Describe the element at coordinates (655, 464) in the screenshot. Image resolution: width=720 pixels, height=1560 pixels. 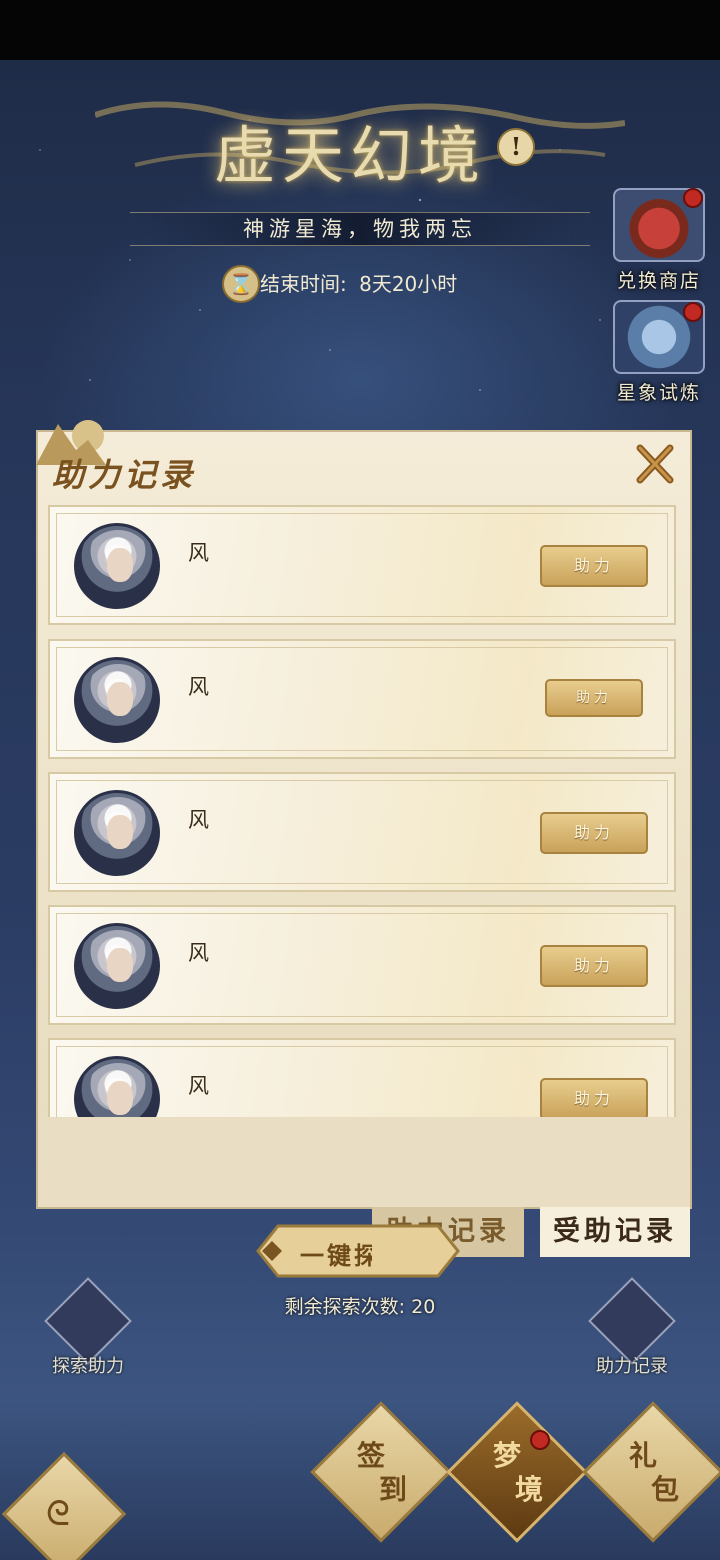
I see `close-icon` at that location.